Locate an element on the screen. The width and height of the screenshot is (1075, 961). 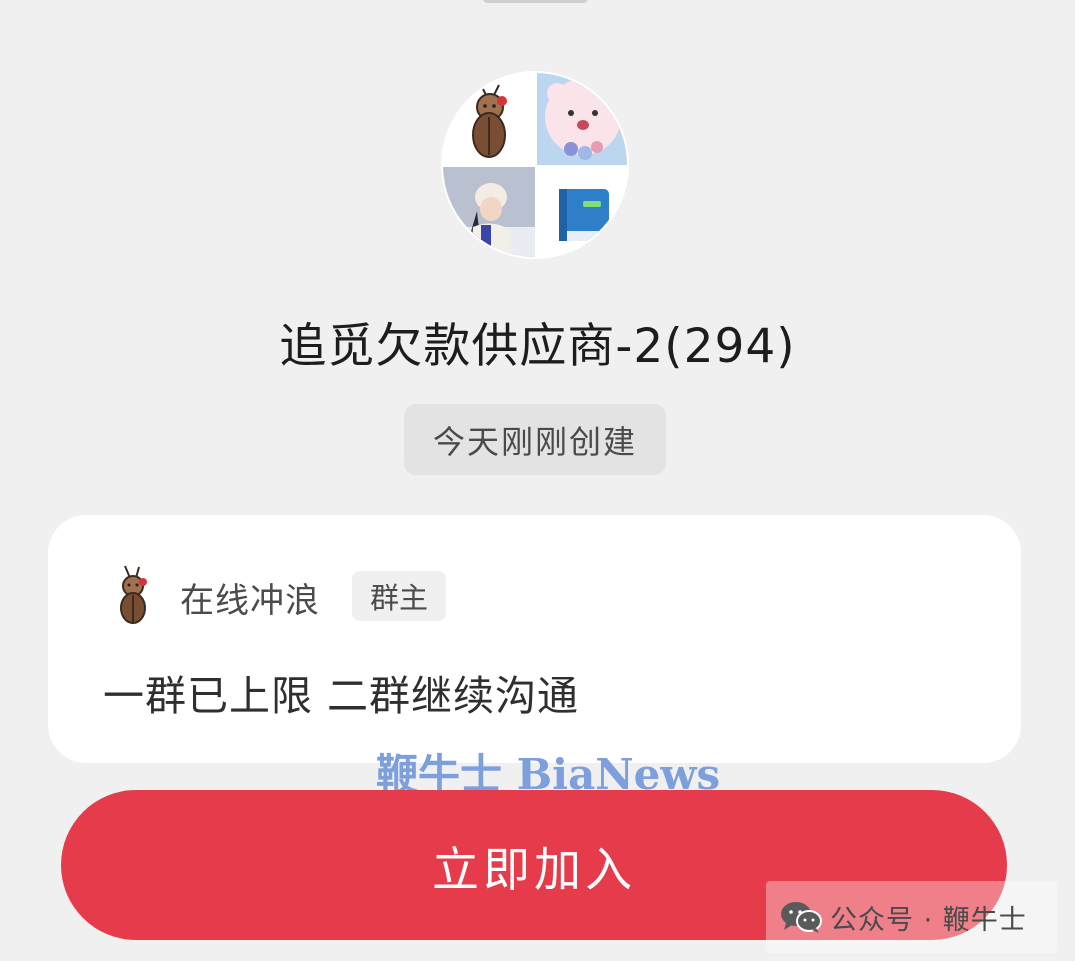
wechat-icon is located at coordinates (801, 917).